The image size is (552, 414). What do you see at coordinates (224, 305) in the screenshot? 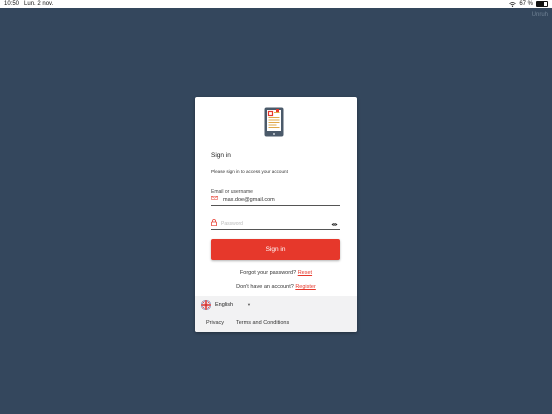
I see `language-select: English` at bounding box center [224, 305].